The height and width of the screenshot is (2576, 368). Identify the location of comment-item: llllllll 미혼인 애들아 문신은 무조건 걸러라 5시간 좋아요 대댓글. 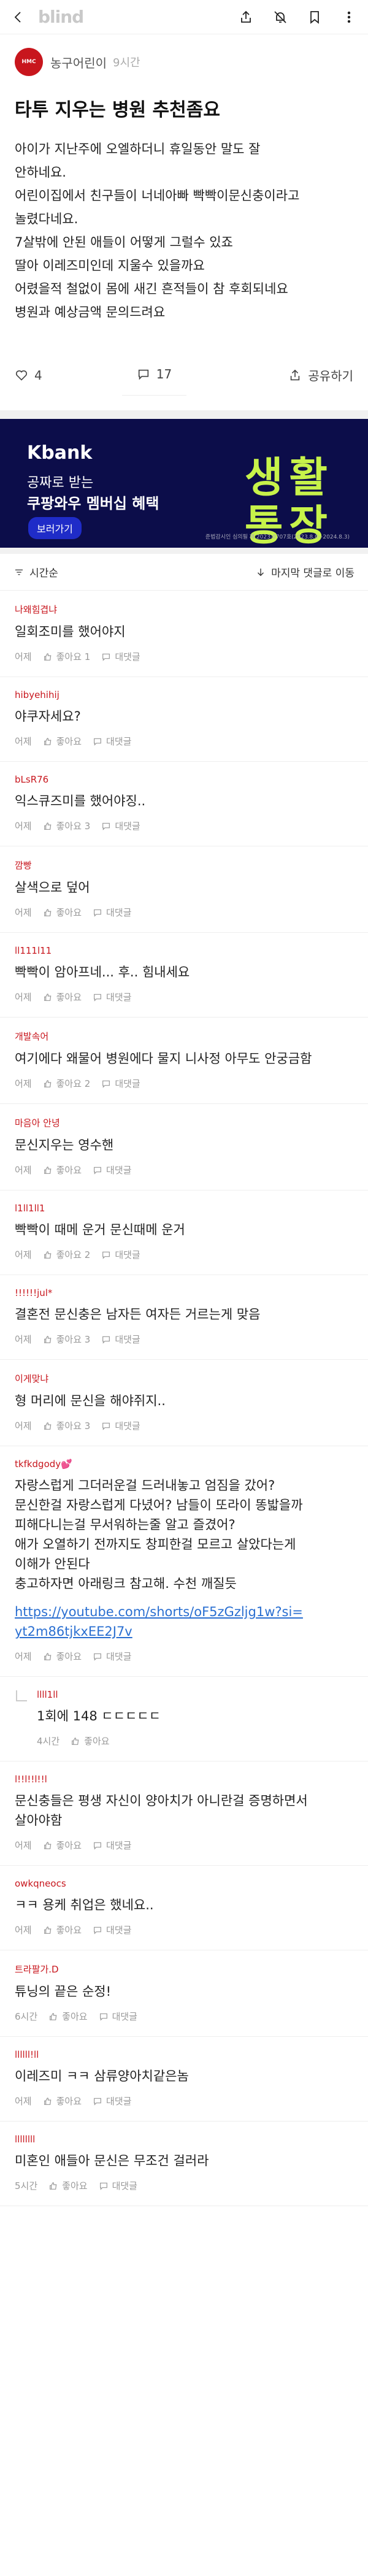
(184, 2164).